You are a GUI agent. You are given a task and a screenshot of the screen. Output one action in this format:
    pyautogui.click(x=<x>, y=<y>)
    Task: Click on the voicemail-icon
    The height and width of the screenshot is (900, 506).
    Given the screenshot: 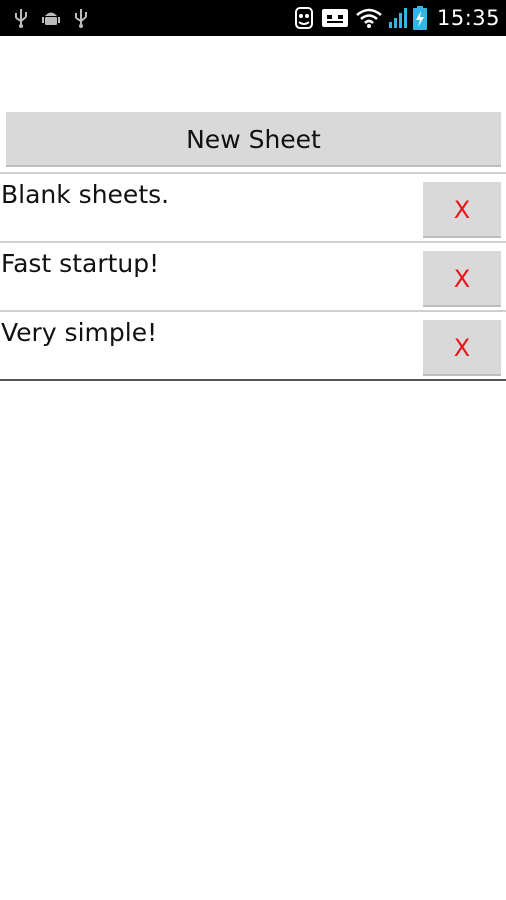 What is the action you would take?
    pyautogui.click(x=335, y=18)
    